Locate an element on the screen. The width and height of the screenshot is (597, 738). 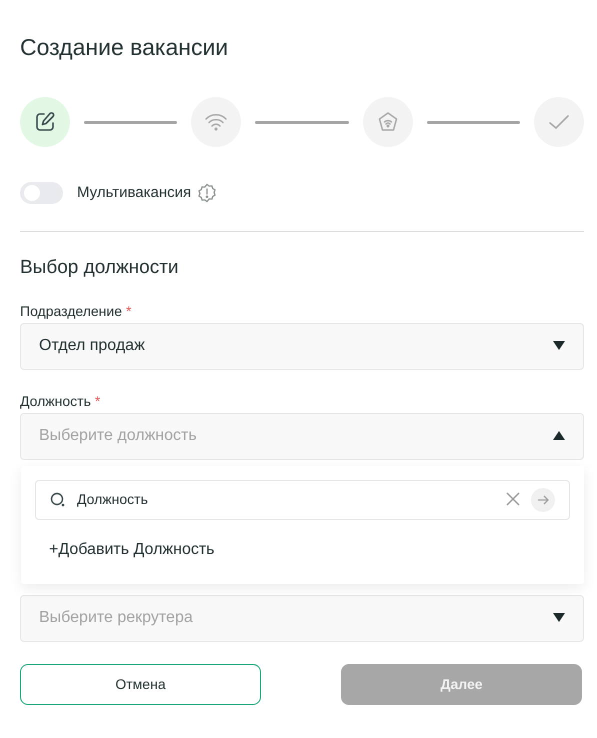
field-label: Подразделение is located at coordinates (71, 311).